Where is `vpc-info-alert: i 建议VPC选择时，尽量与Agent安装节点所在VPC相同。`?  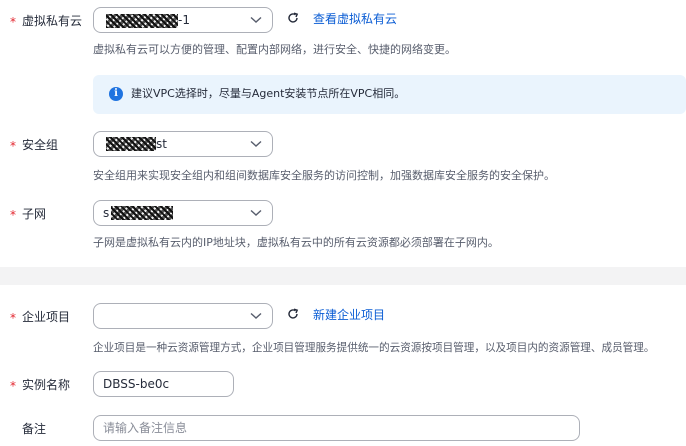
vpc-info-alert: i 建议VPC选择时，尽量与Agent安装节点所在VPC相同。 is located at coordinates (389, 94).